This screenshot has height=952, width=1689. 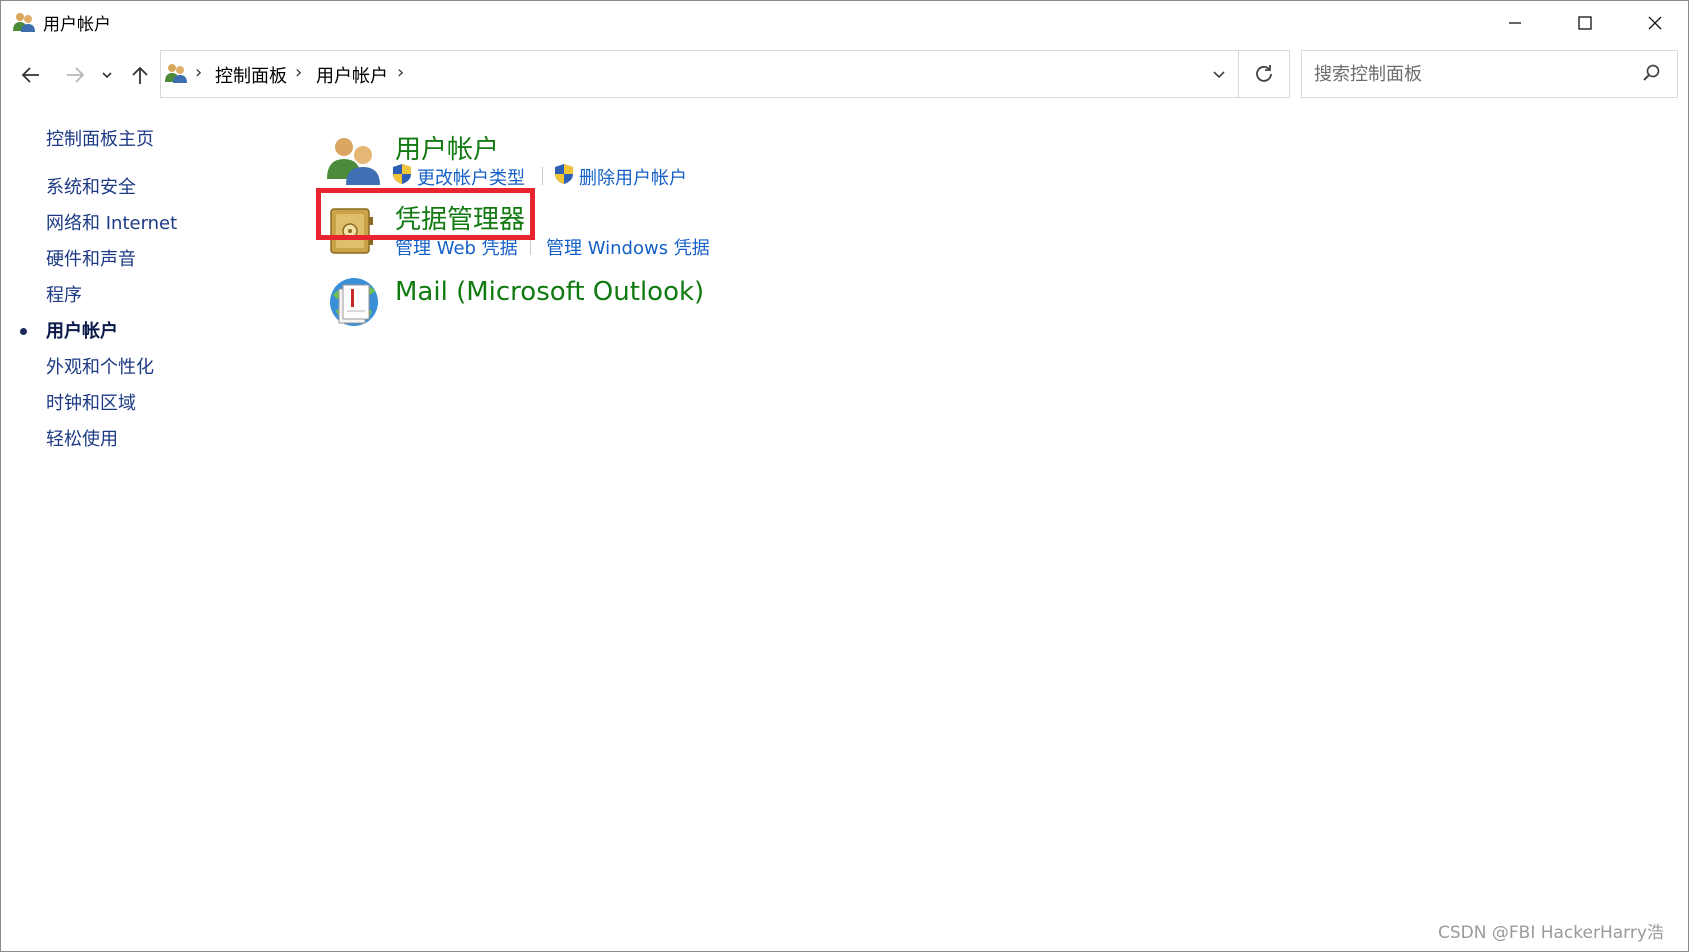 I want to click on address-history-button, so click(x=1219, y=74).